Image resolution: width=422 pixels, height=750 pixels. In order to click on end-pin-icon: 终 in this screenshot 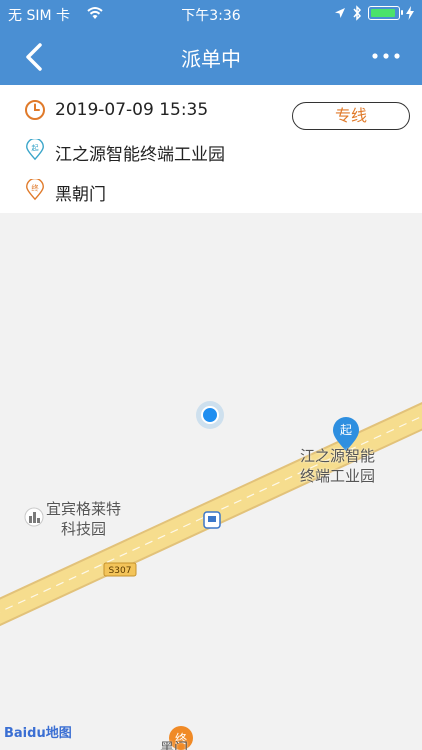, I will do `click(35, 190)`.